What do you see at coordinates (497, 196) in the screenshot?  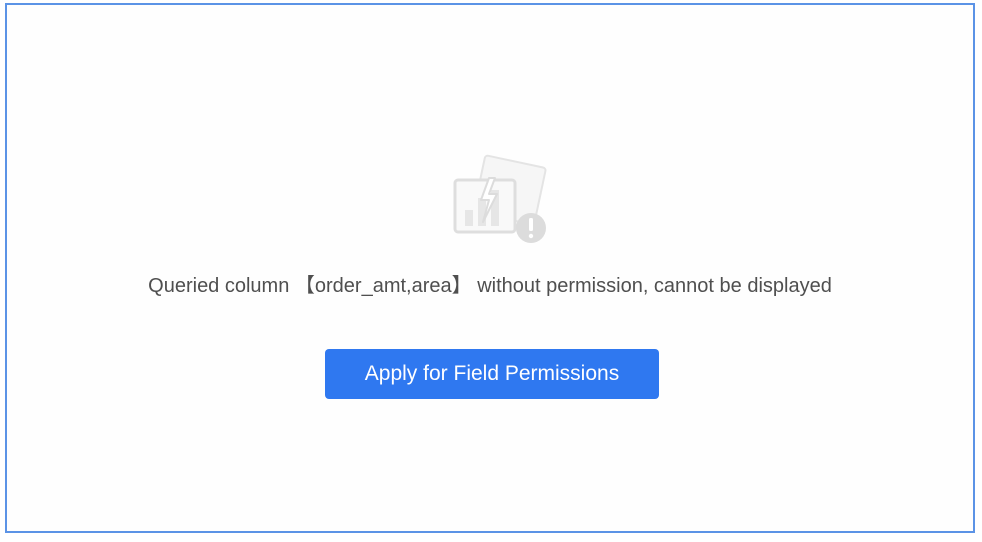 I see `permission-denied-chart-icon` at bounding box center [497, 196].